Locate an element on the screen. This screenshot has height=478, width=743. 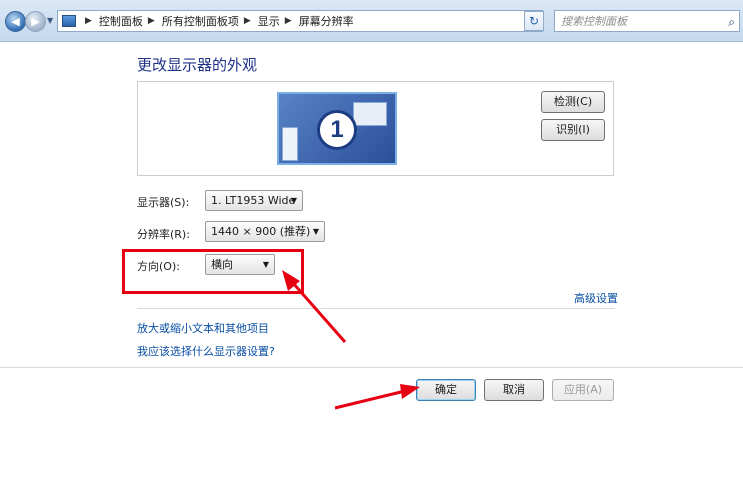
control-panel-icon is located at coordinates (69, 21).